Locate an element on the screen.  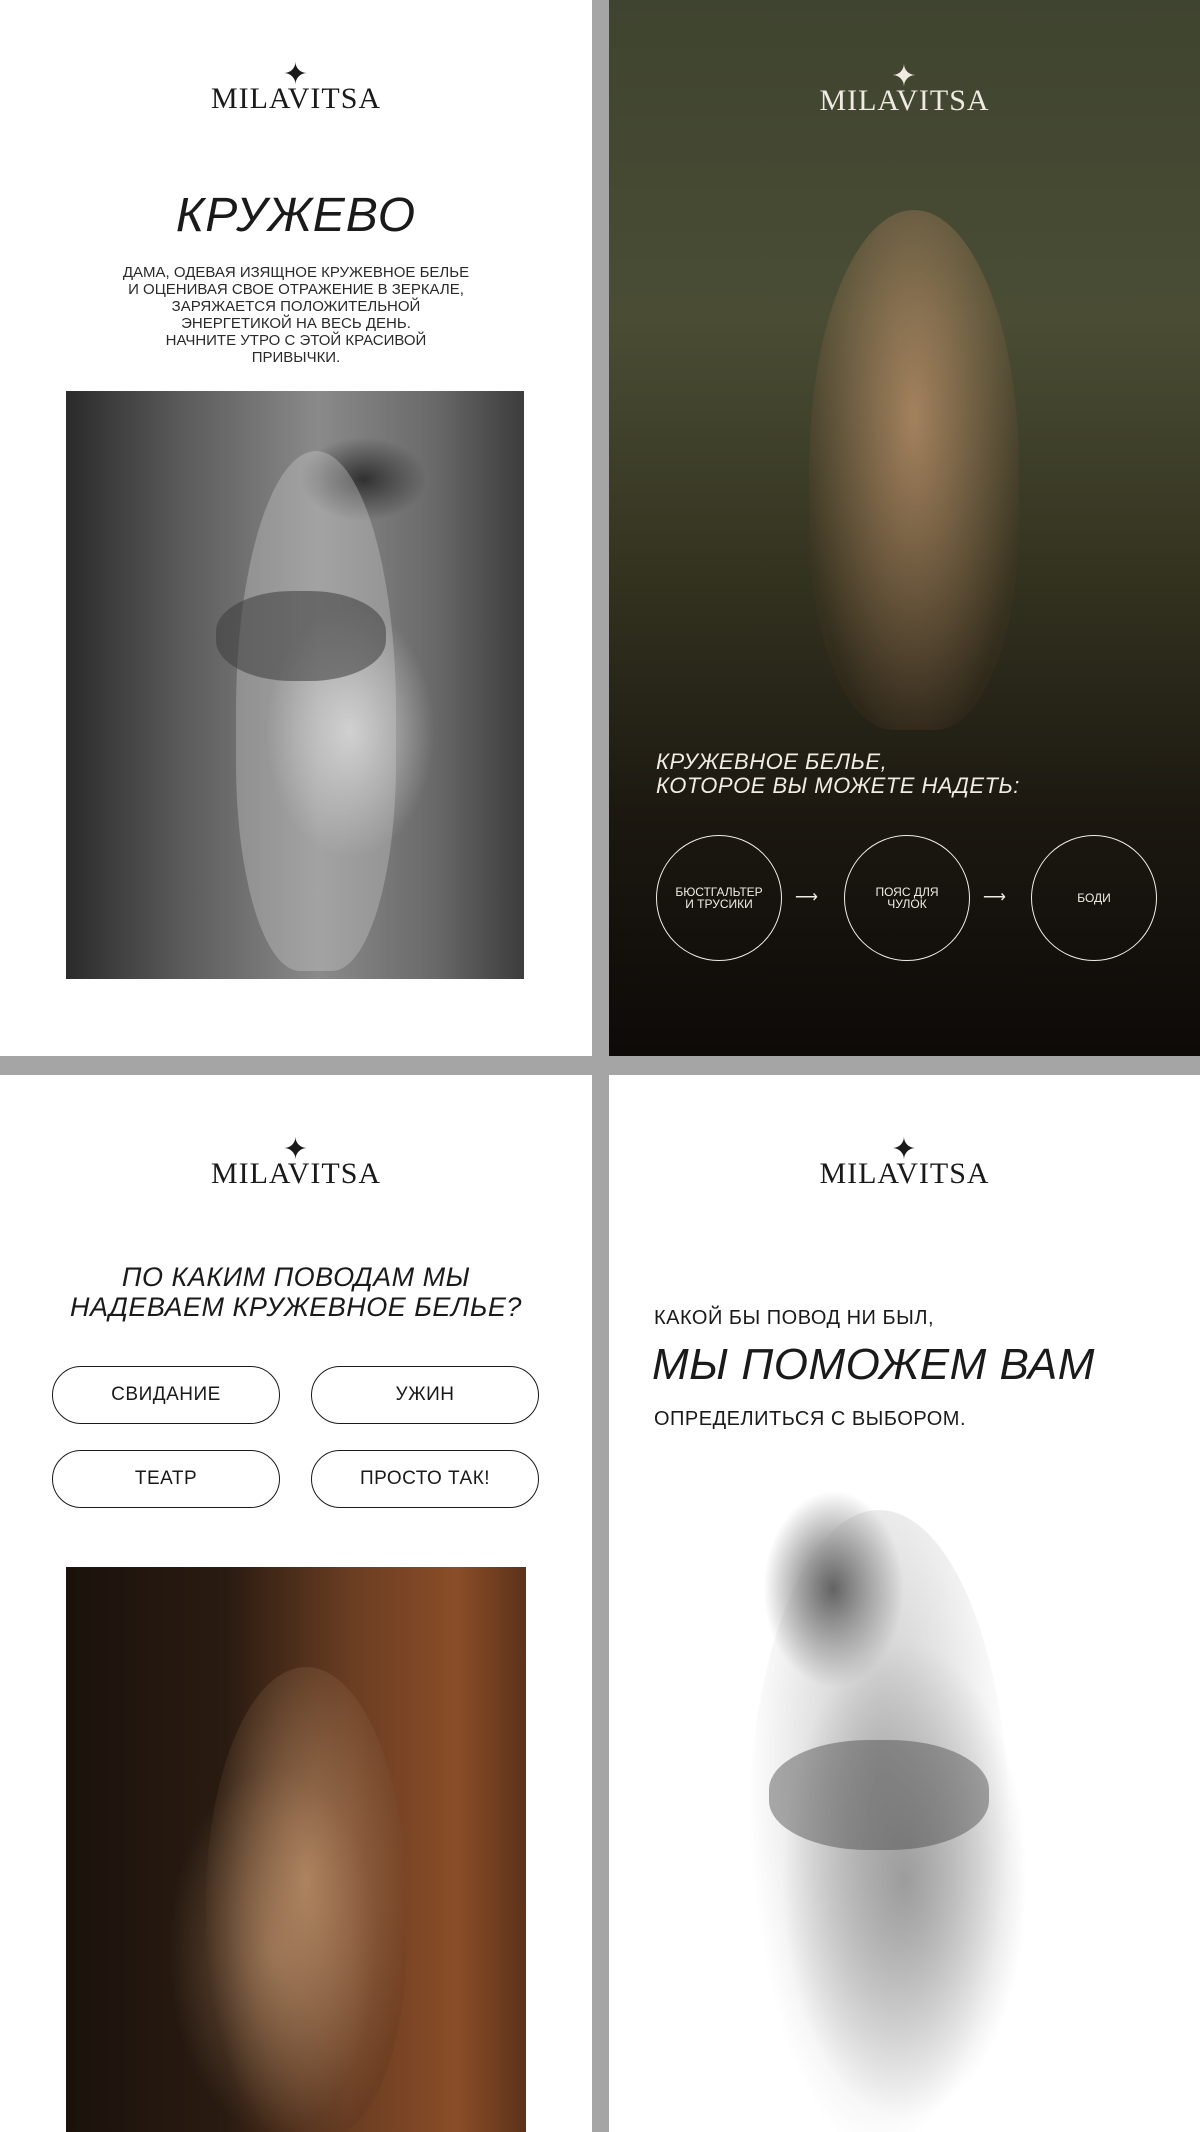
subtitle-line: КРУЖЕВНОЕ БЕЛЬЕ, is located at coordinates (772, 761).